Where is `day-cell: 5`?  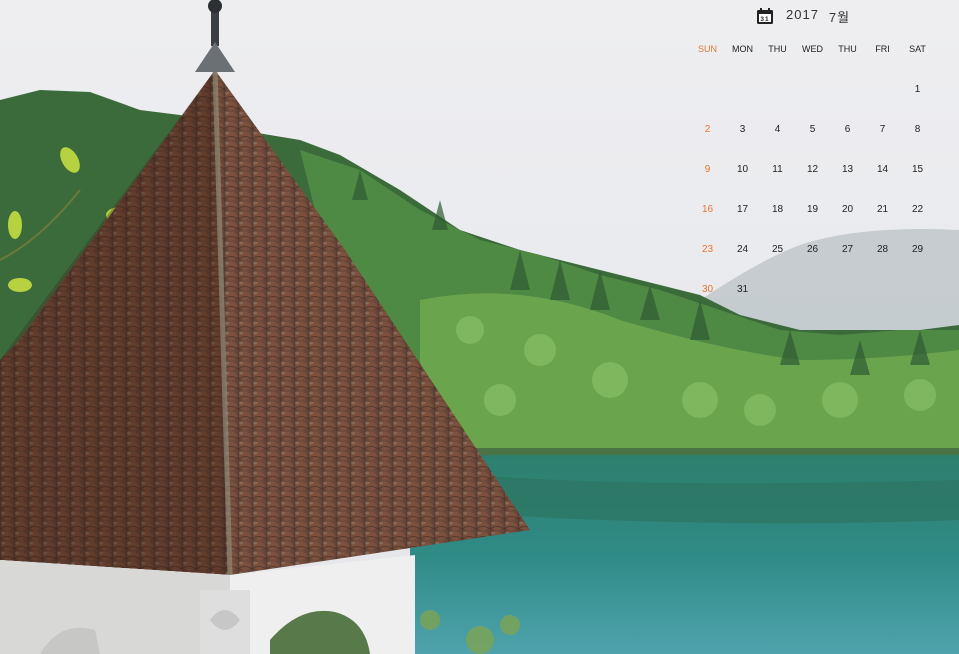 day-cell: 5 is located at coordinates (812, 129).